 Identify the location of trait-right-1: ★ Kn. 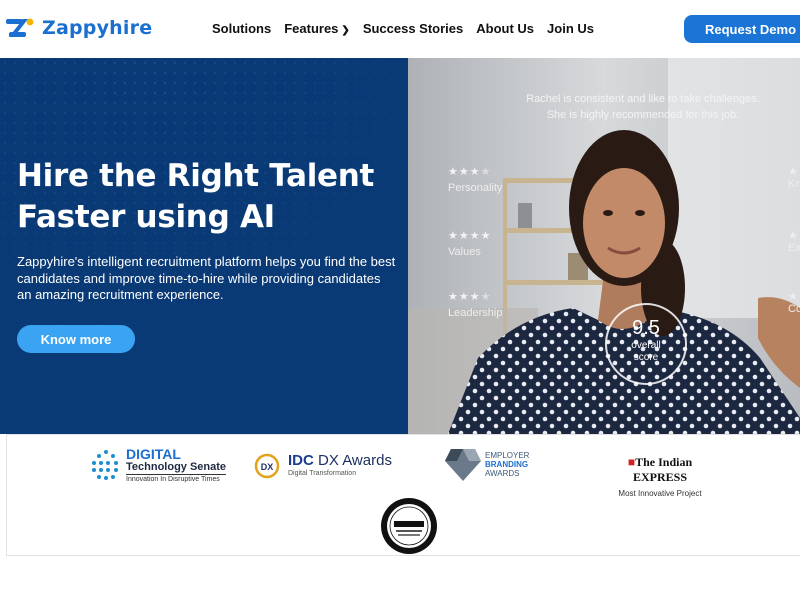
(794, 177).